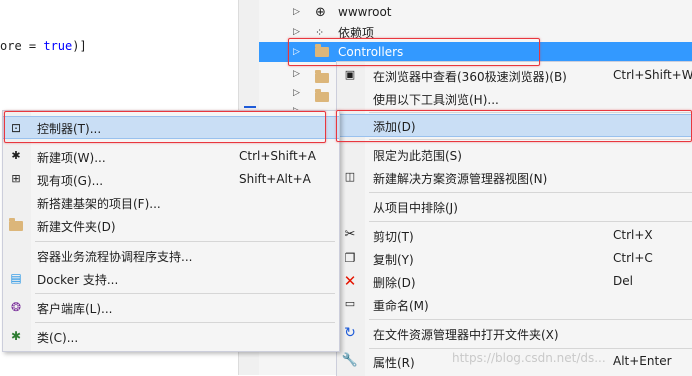 The height and width of the screenshot is (376, 692). Describe the element at coordinates (633, 258) in the screenshot. I see `menu-item-shortcut: Ctrl+C` at that location.